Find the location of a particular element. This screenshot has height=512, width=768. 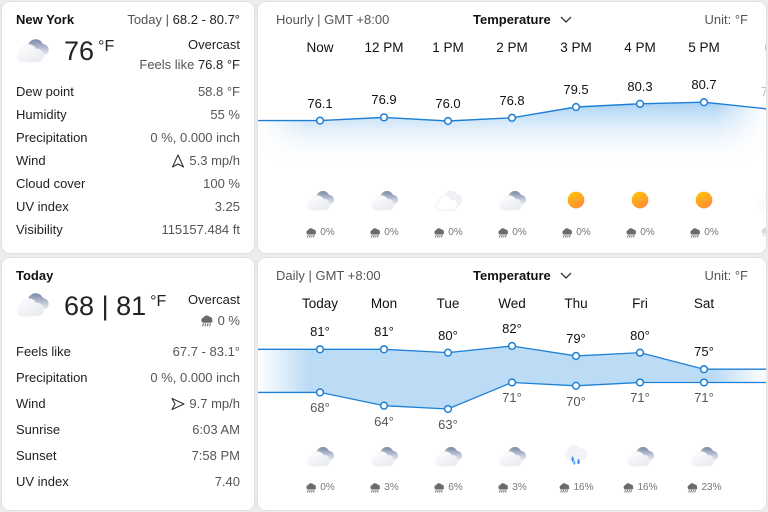

detail-label: Cloud cover is located at coordinates (51, 183).